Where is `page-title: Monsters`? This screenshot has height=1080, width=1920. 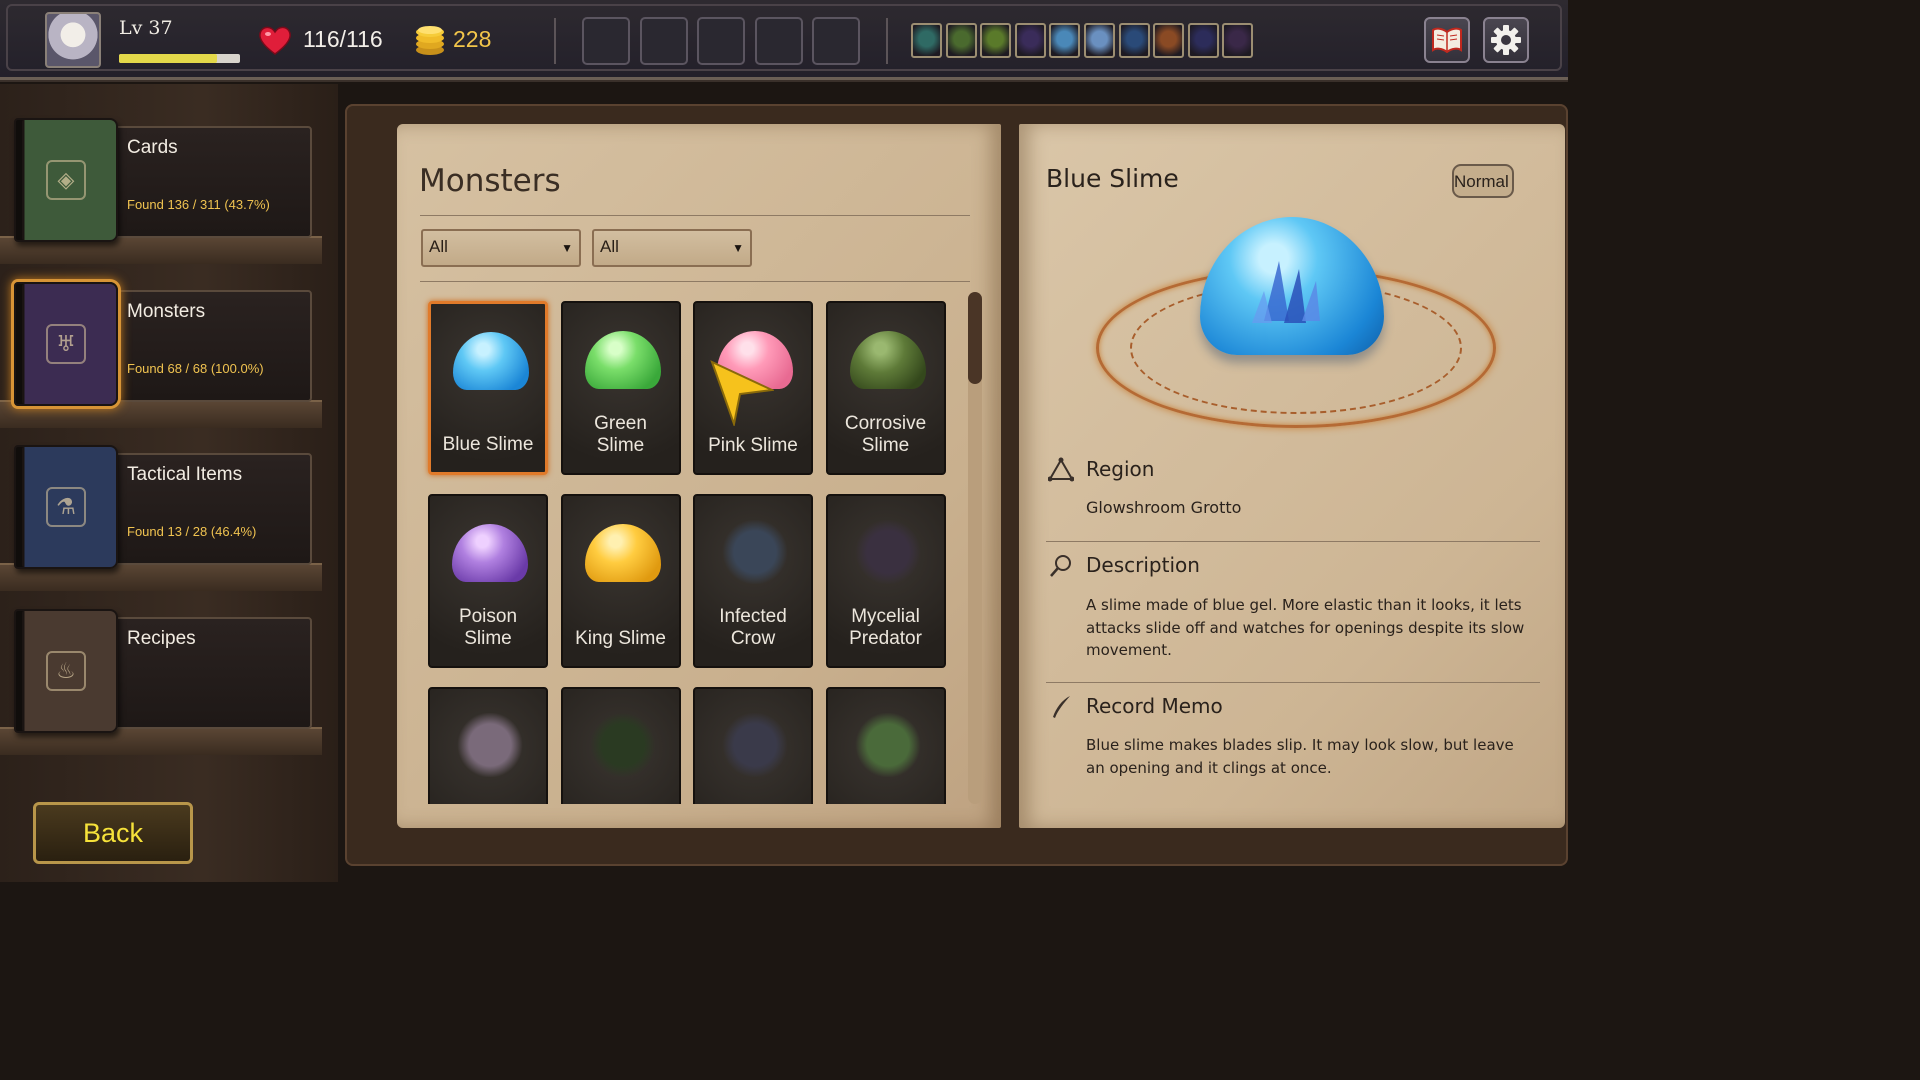
page-title: Monsters is located at coordinates (490, 181).